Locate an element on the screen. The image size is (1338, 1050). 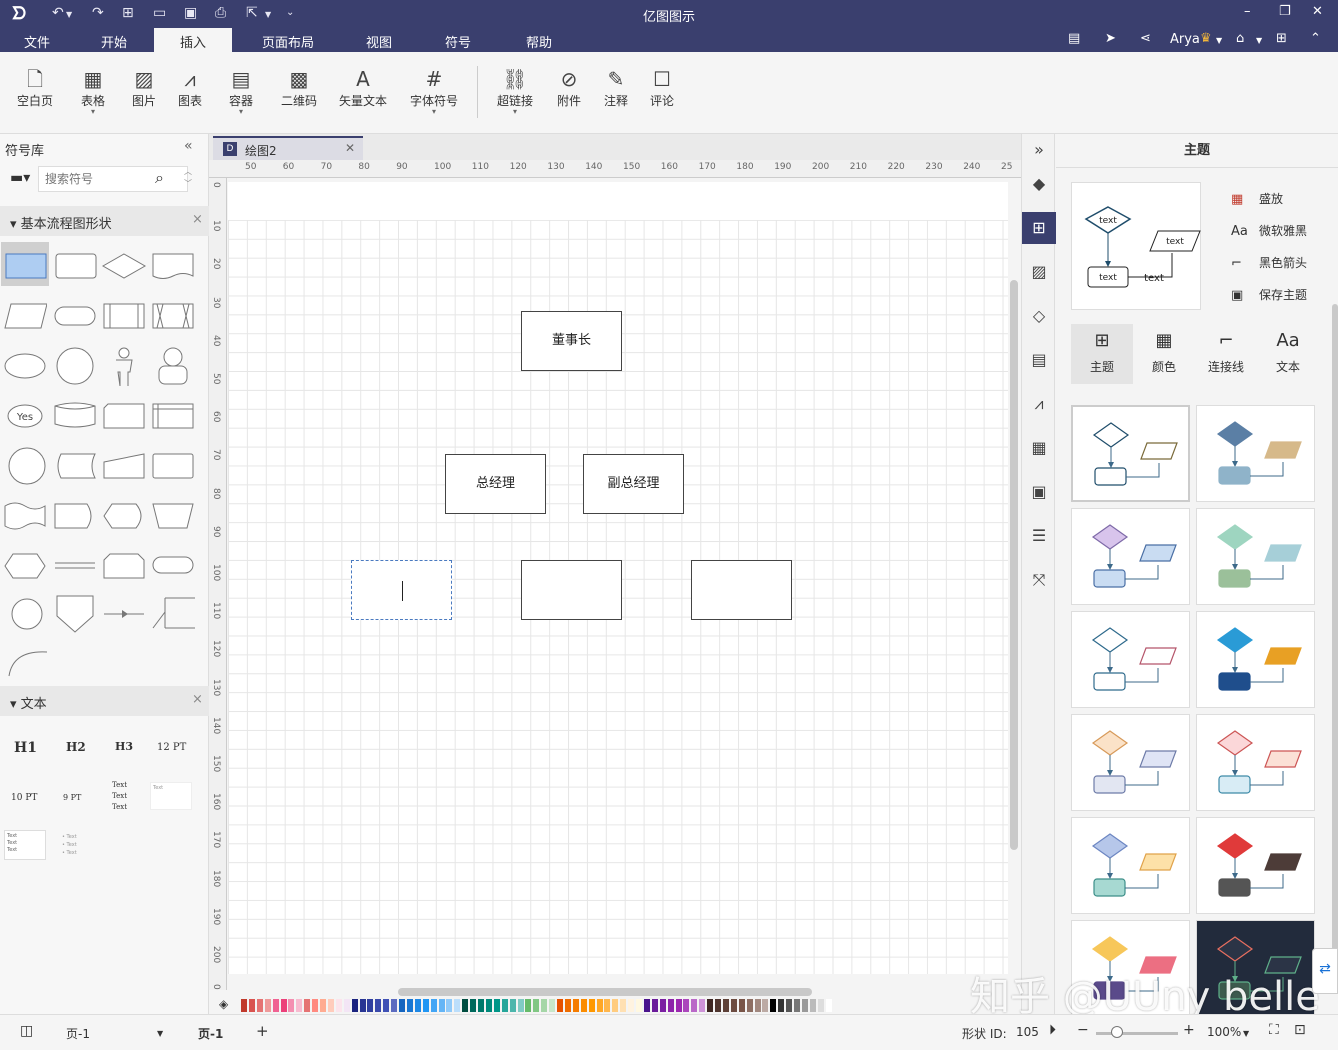
zoom-slider-knob is located at coordinates (1117, 1032).